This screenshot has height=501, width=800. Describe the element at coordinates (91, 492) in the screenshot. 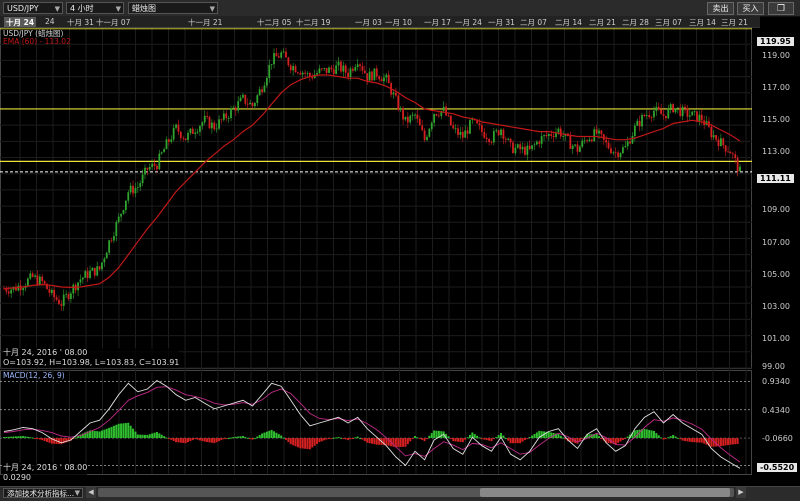

I see `scroll-left-icon: ◀` at that location.